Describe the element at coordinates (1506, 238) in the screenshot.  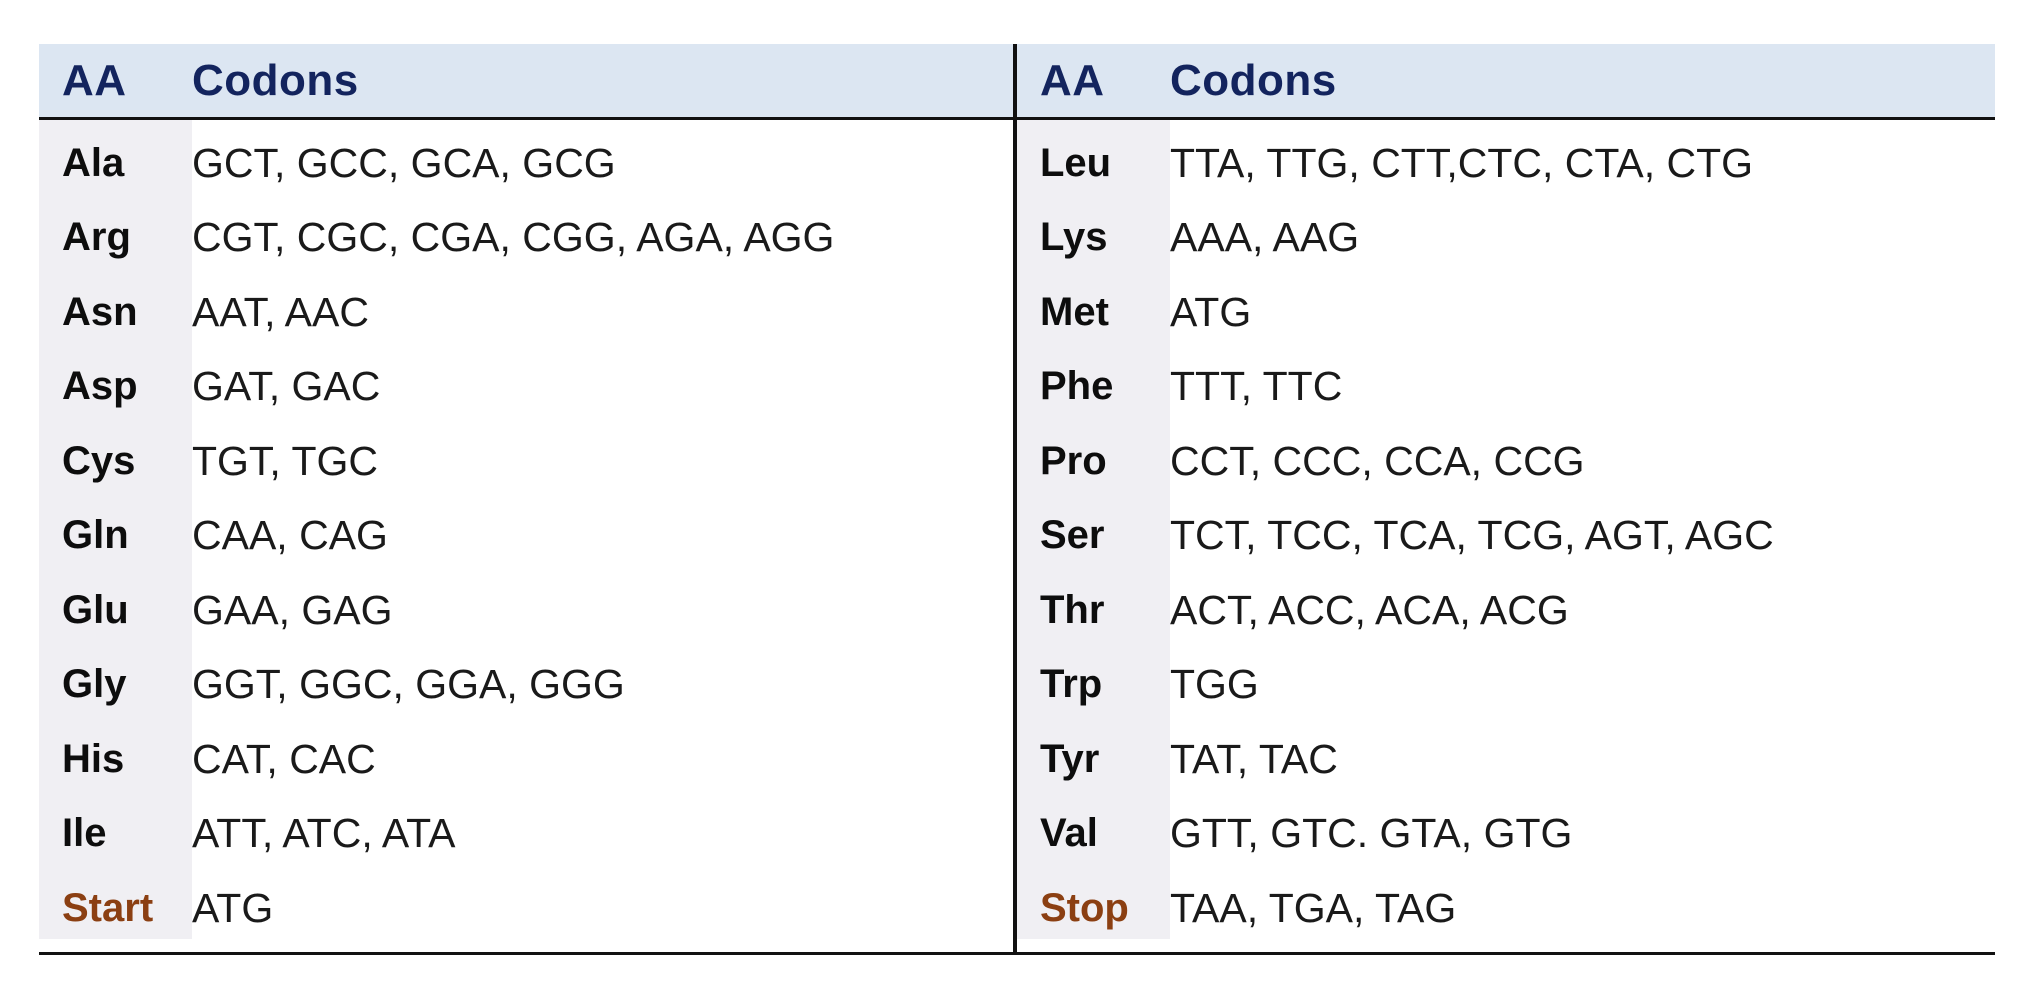
I see `table-row: Lys AAA, AAG` at that location.